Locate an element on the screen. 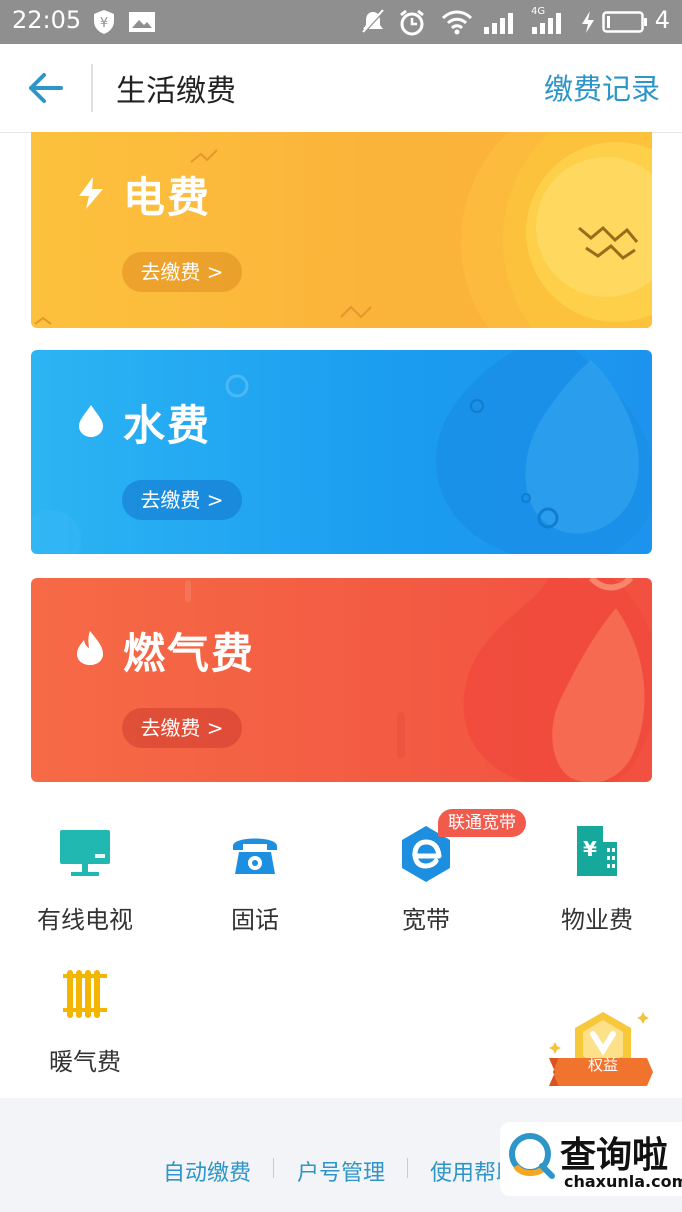  status-bar: 22:05 ¥ 4G 4 is located at coordinates (341, 22).